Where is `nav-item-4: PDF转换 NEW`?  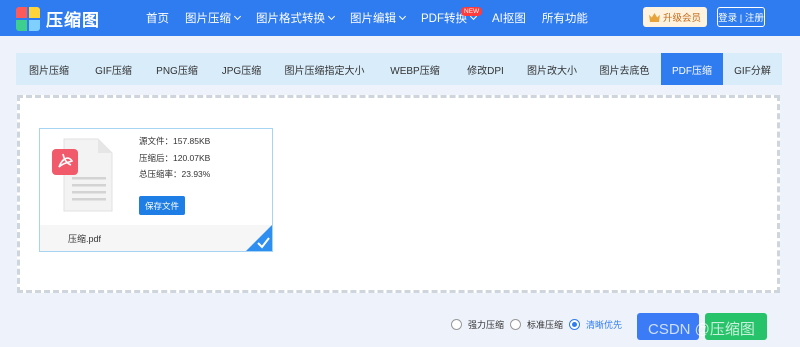
nav-item-4: PDF转换 NEW is located at coordinates (452, 16).